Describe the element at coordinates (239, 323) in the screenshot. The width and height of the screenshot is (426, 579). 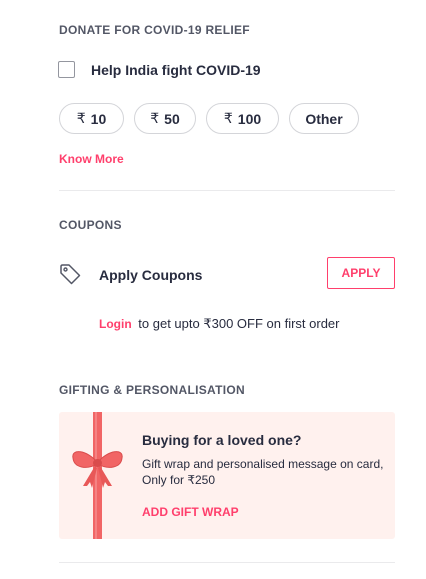
I see `login-offer-message: to get upto ₹300 OFF on first order` at that location.